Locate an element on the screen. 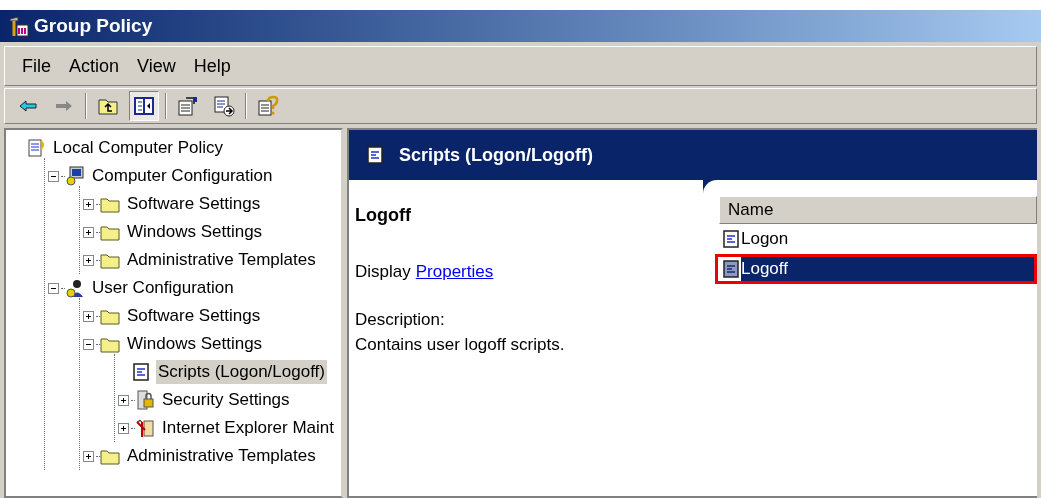 This screenshot has width=1041, height=498. description-label: Description: is located at coordinates (400, 319).